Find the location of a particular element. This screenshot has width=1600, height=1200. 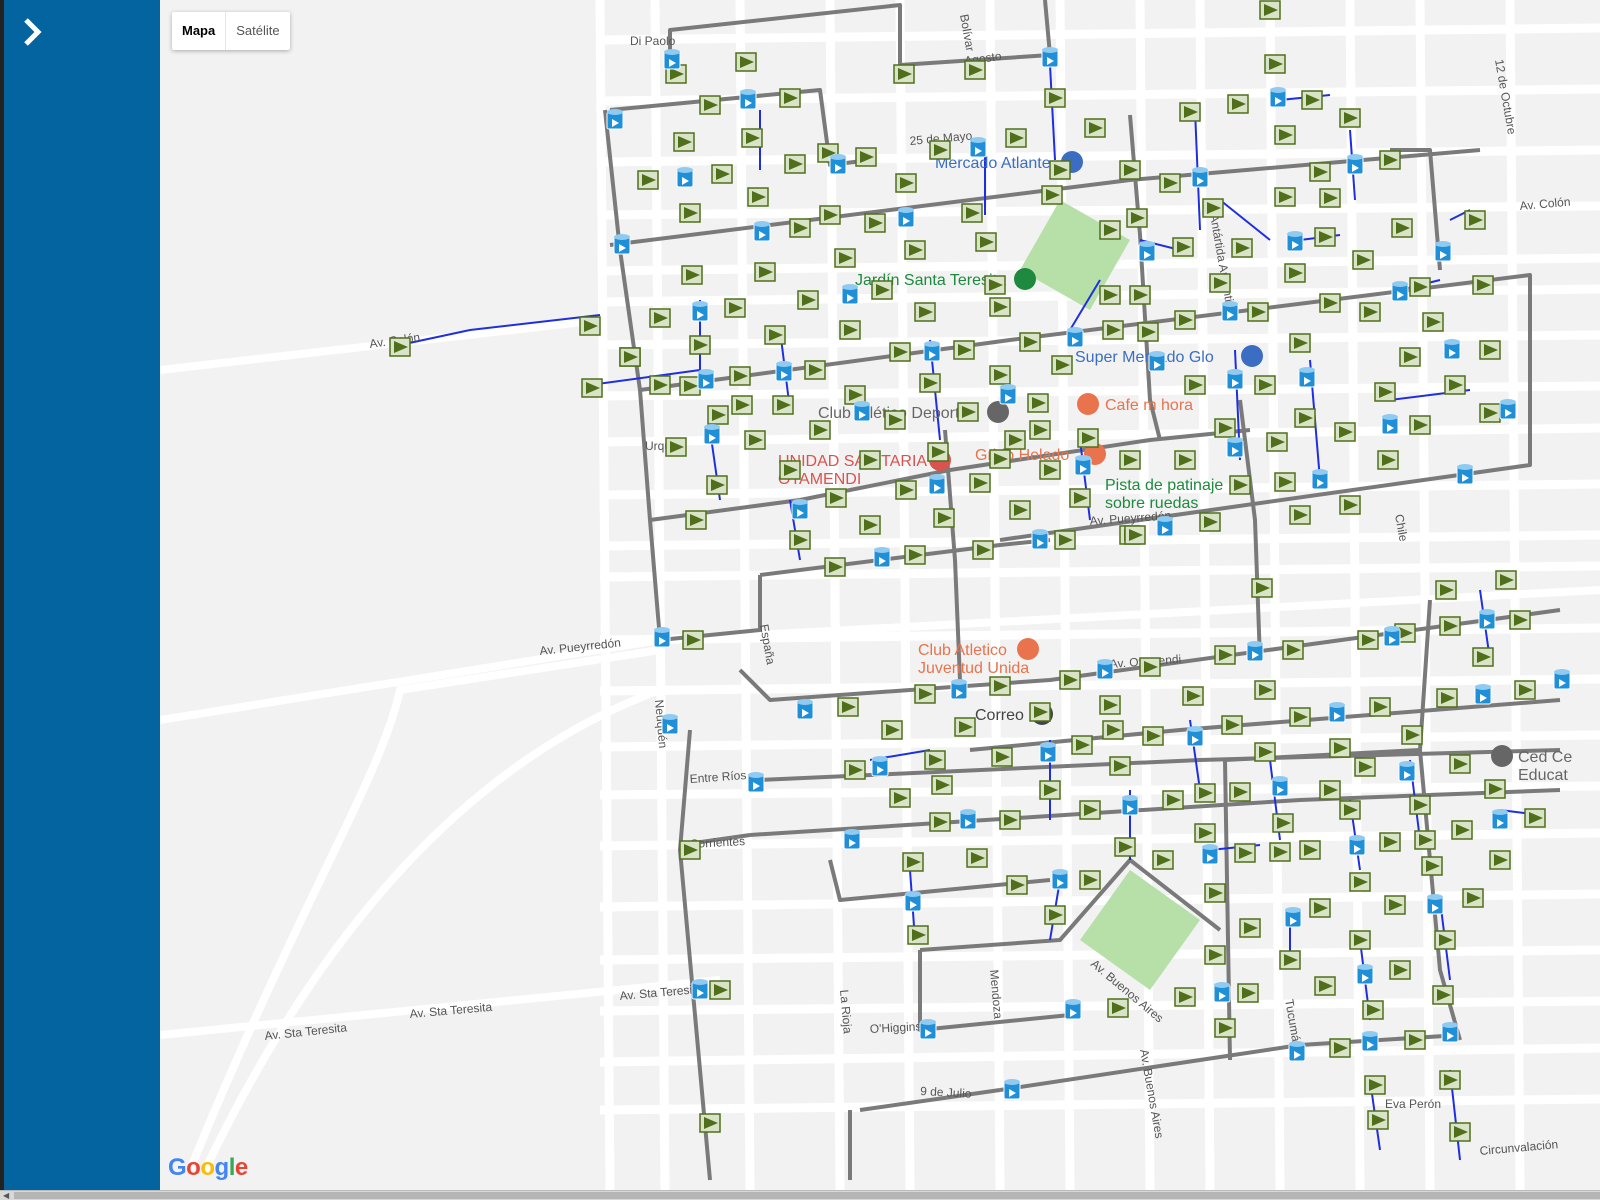

horizontal-scrollbar: ◀ is located at coordinates (800, 1195).